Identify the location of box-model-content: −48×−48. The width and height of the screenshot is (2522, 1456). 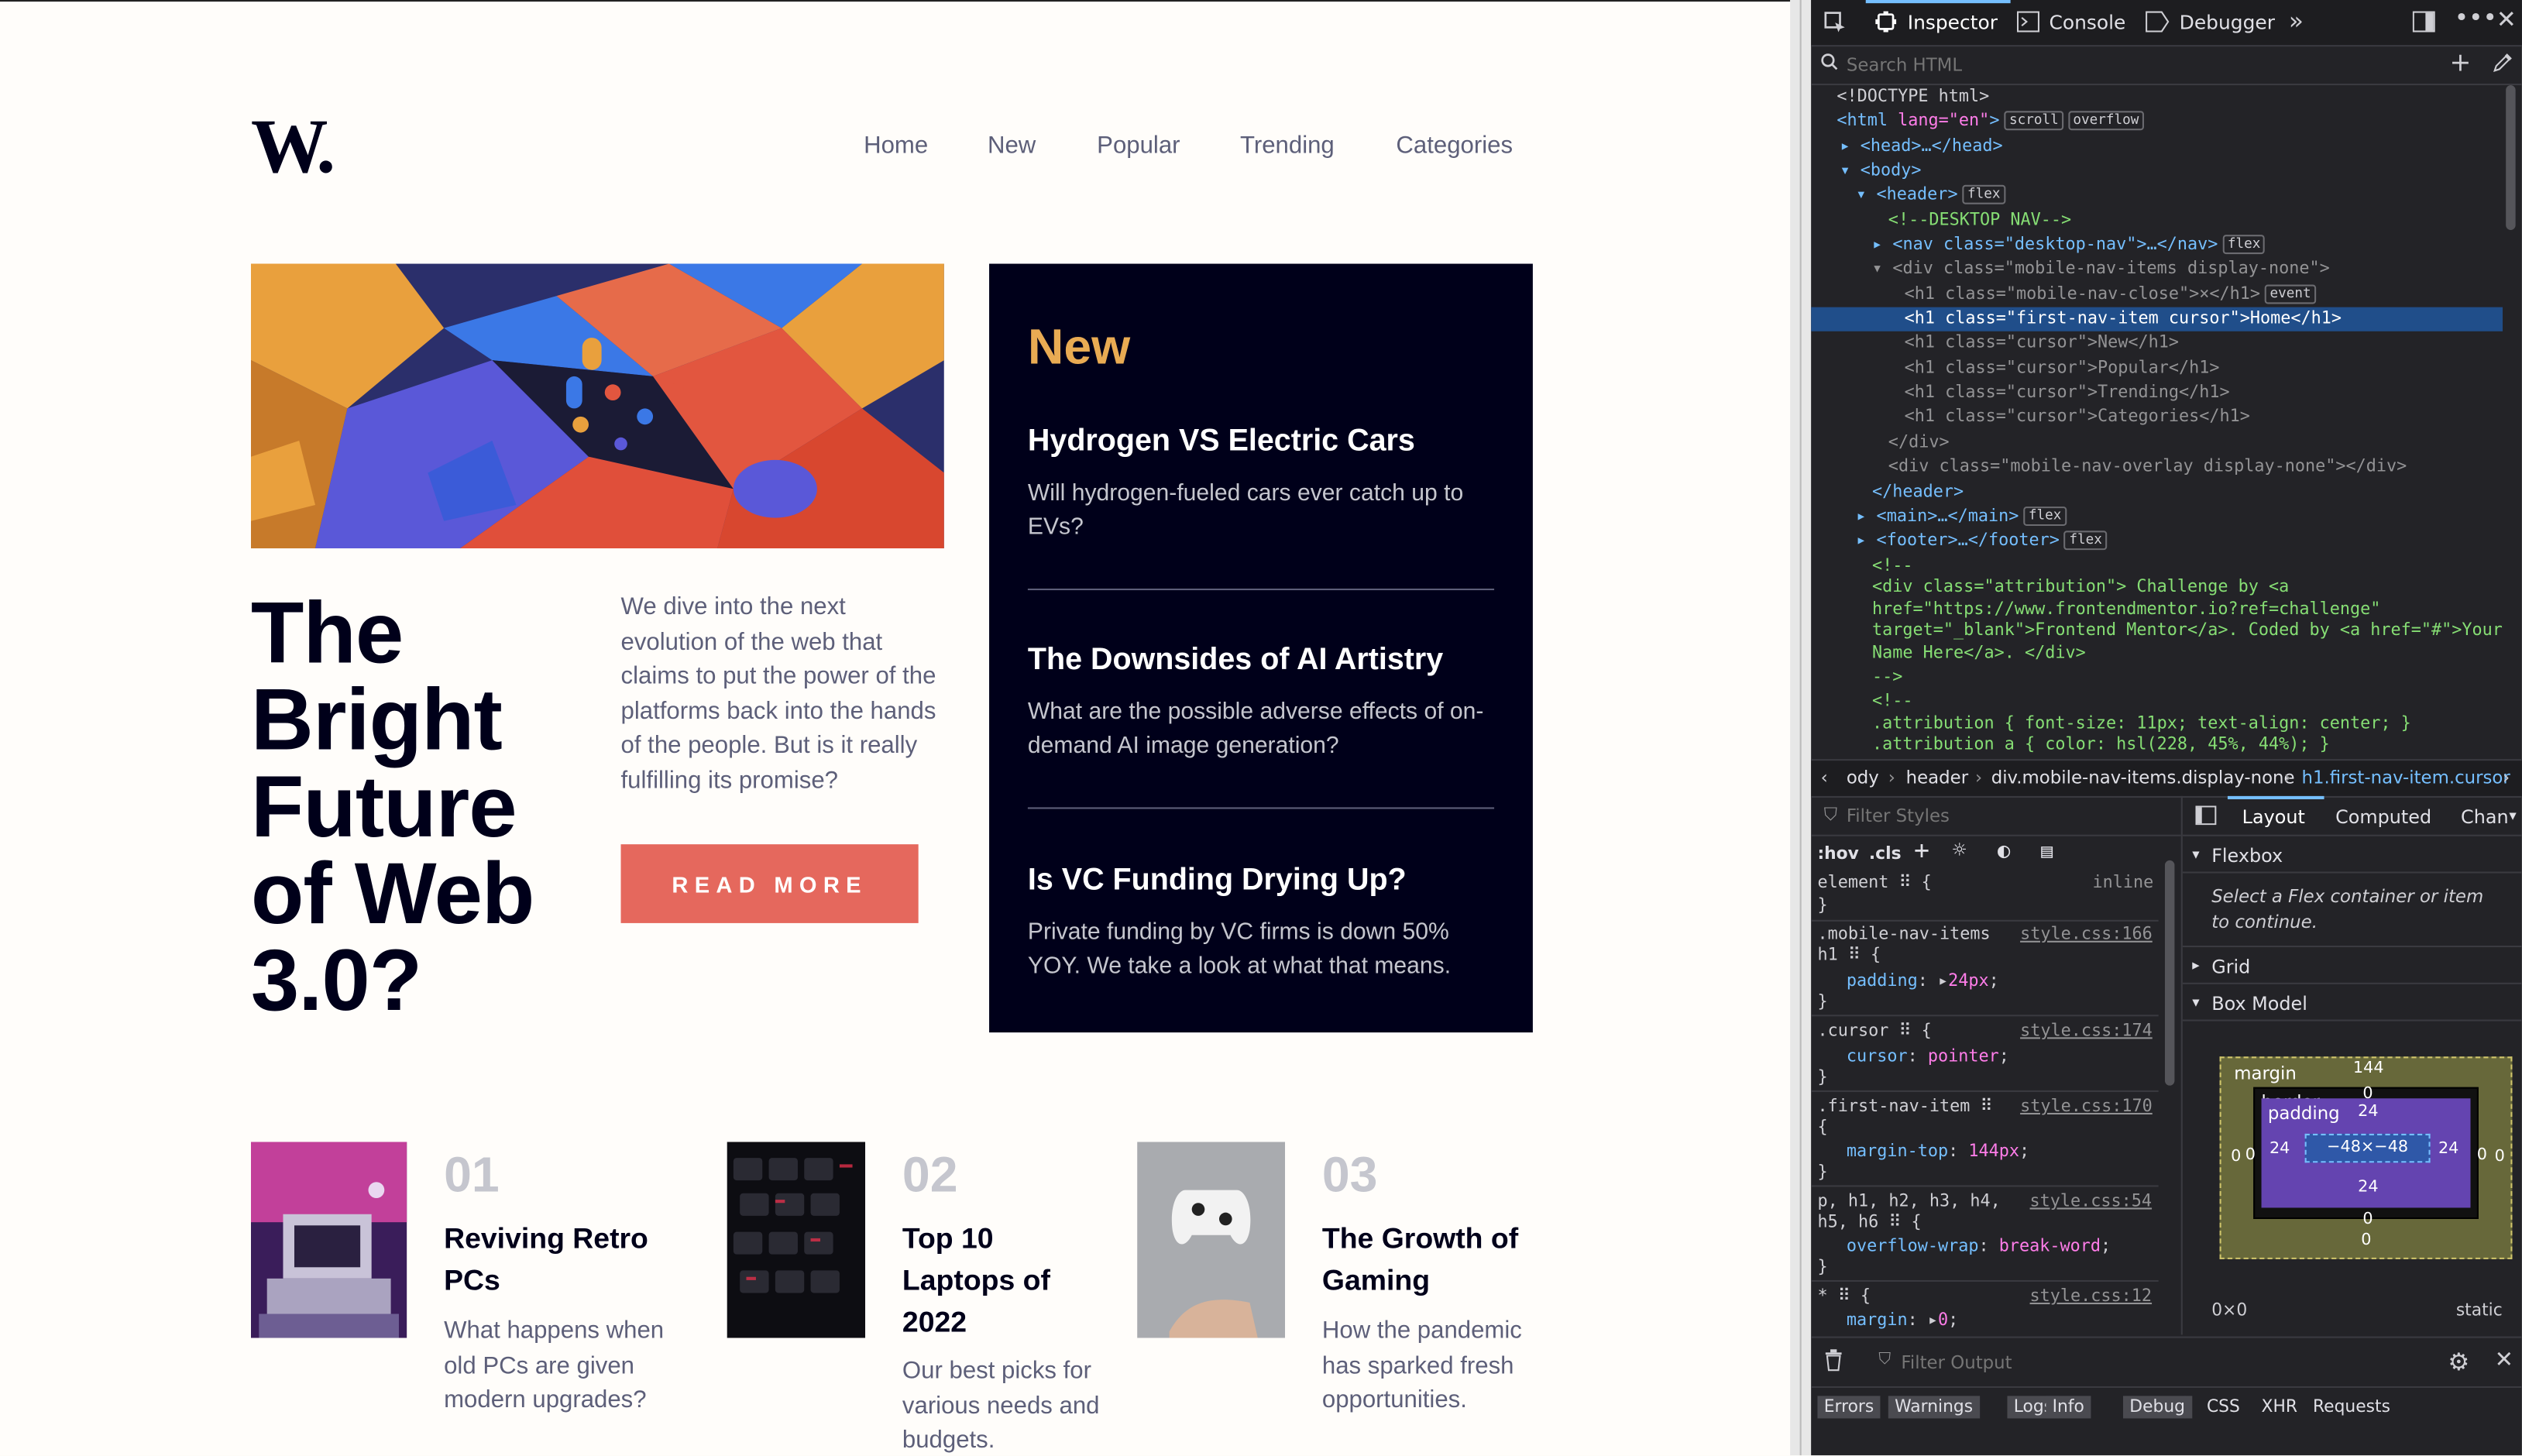
(2368, 1148).